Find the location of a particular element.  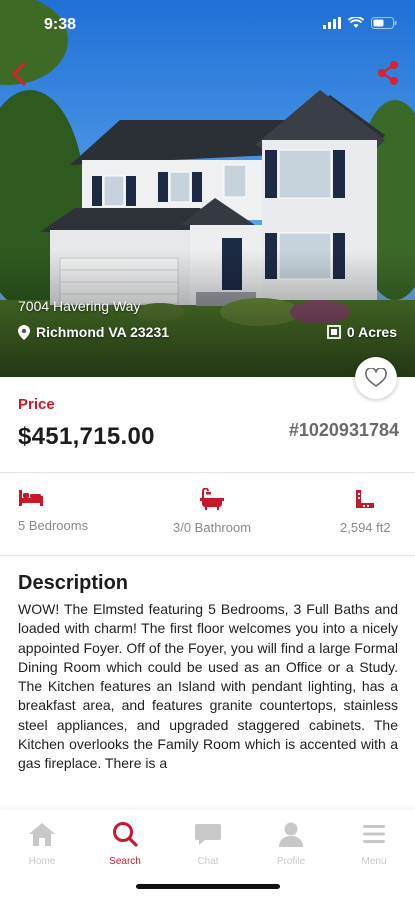

feature-bathrooms: 3/0 Bathroom is located at coordinates (212, 511).